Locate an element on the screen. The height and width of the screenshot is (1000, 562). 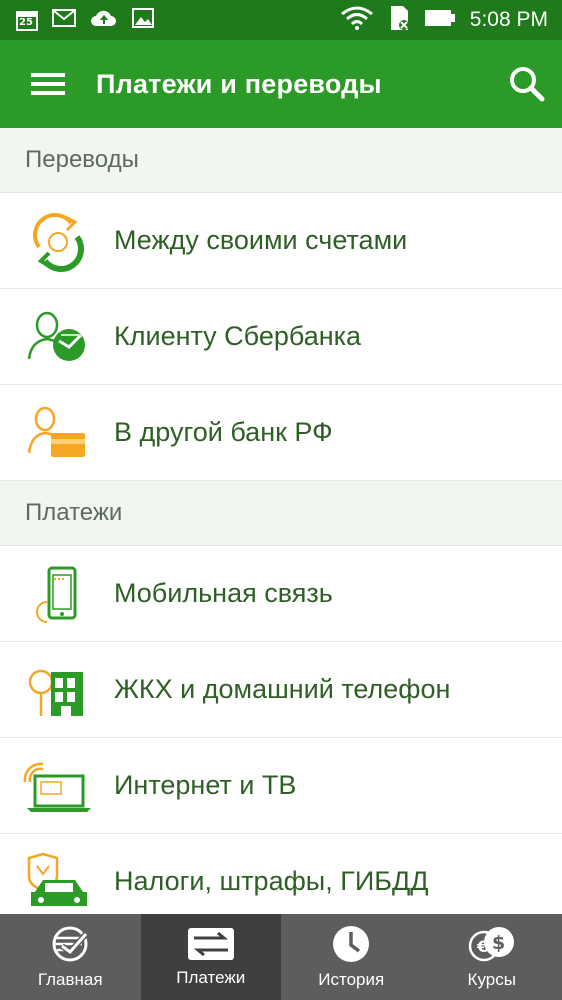
section-header-transfers: Переводы is located at coordinates (281, 160).